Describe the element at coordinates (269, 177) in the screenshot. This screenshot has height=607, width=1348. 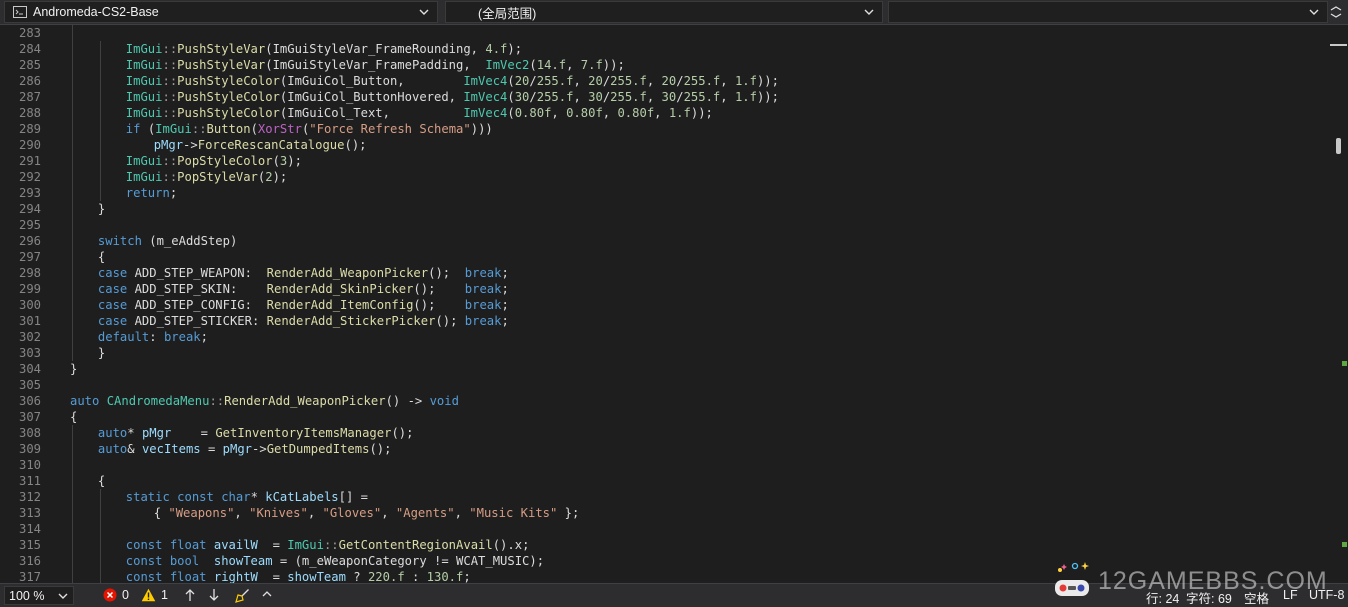
I see `code-token: 2` at that location.